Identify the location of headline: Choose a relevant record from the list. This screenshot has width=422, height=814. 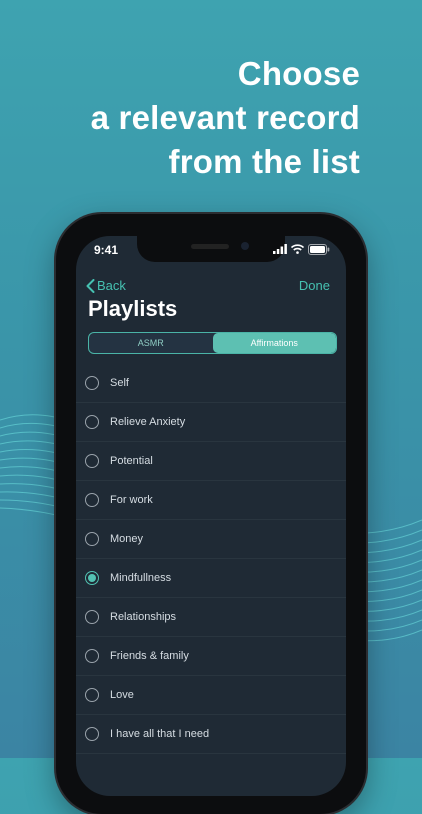
(225, 118).